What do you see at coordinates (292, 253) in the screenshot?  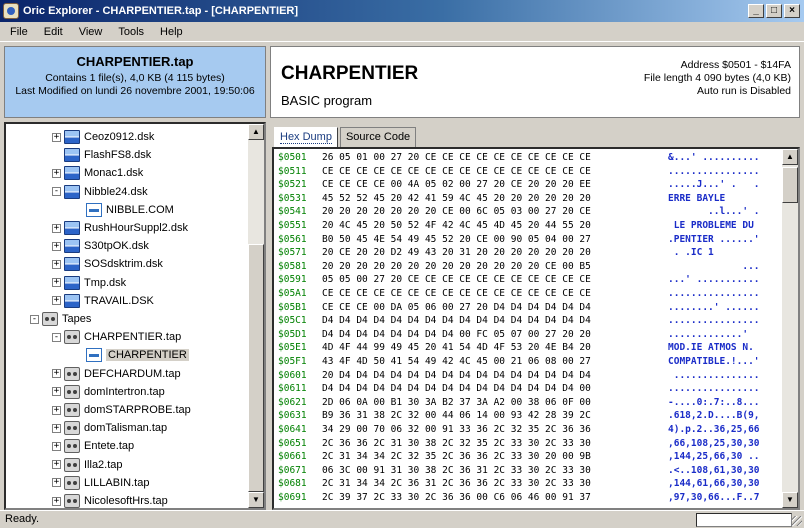 I see `hex-address: $0571` at bounding box center [292, 253].